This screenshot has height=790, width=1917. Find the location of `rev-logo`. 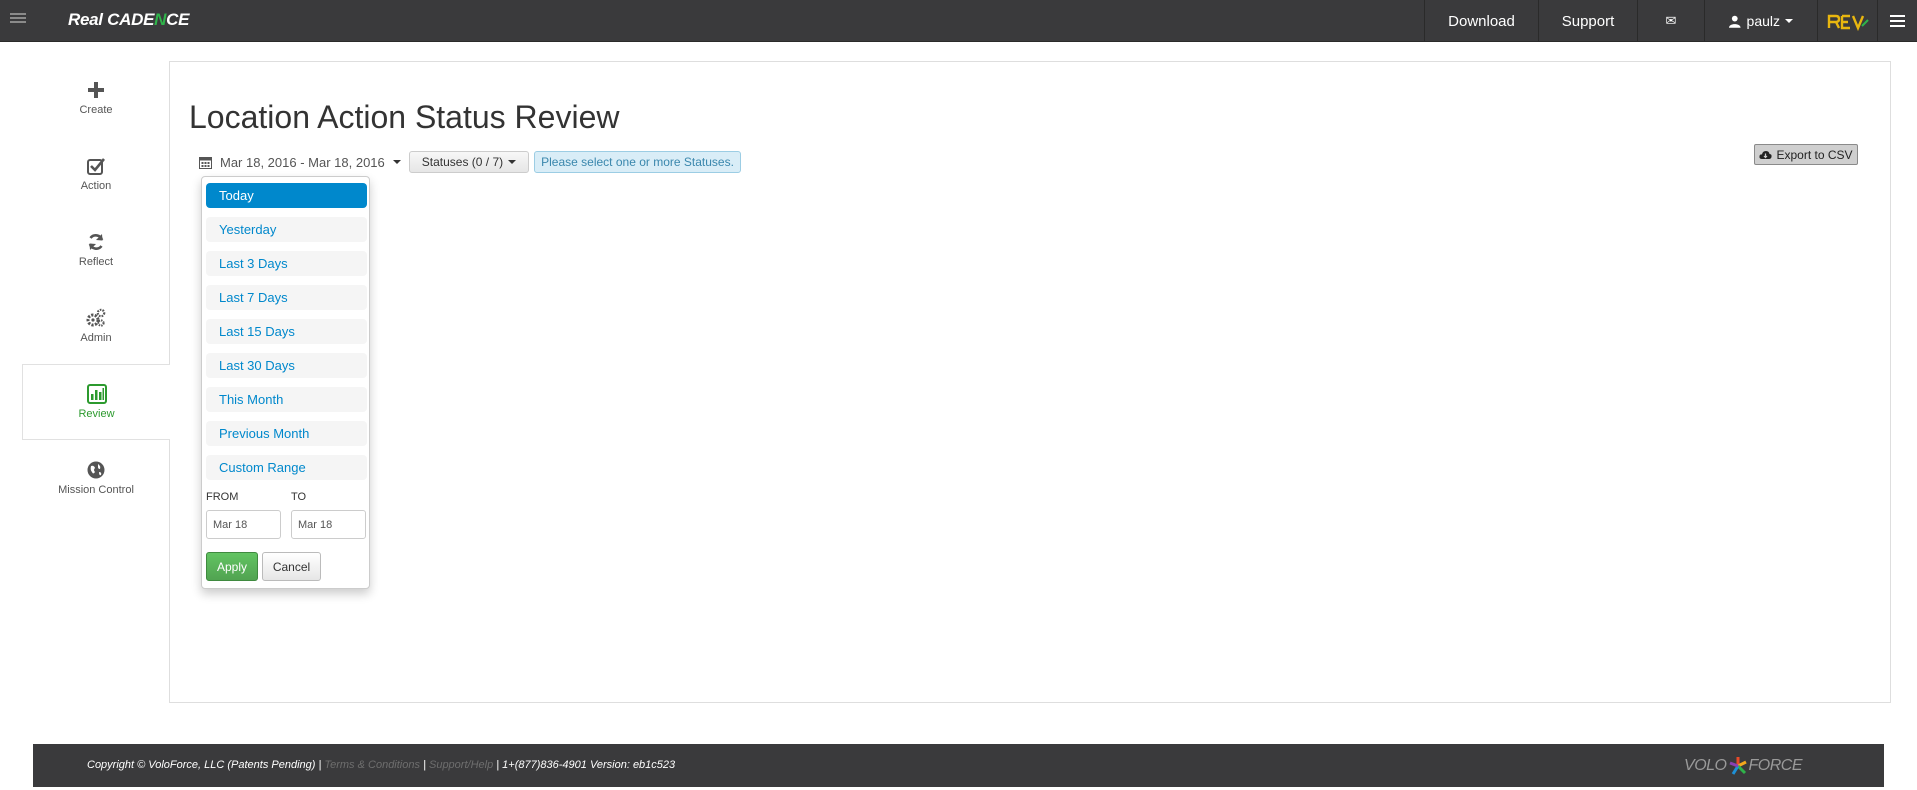

rev-logo is located at coordinates (1847, 21).